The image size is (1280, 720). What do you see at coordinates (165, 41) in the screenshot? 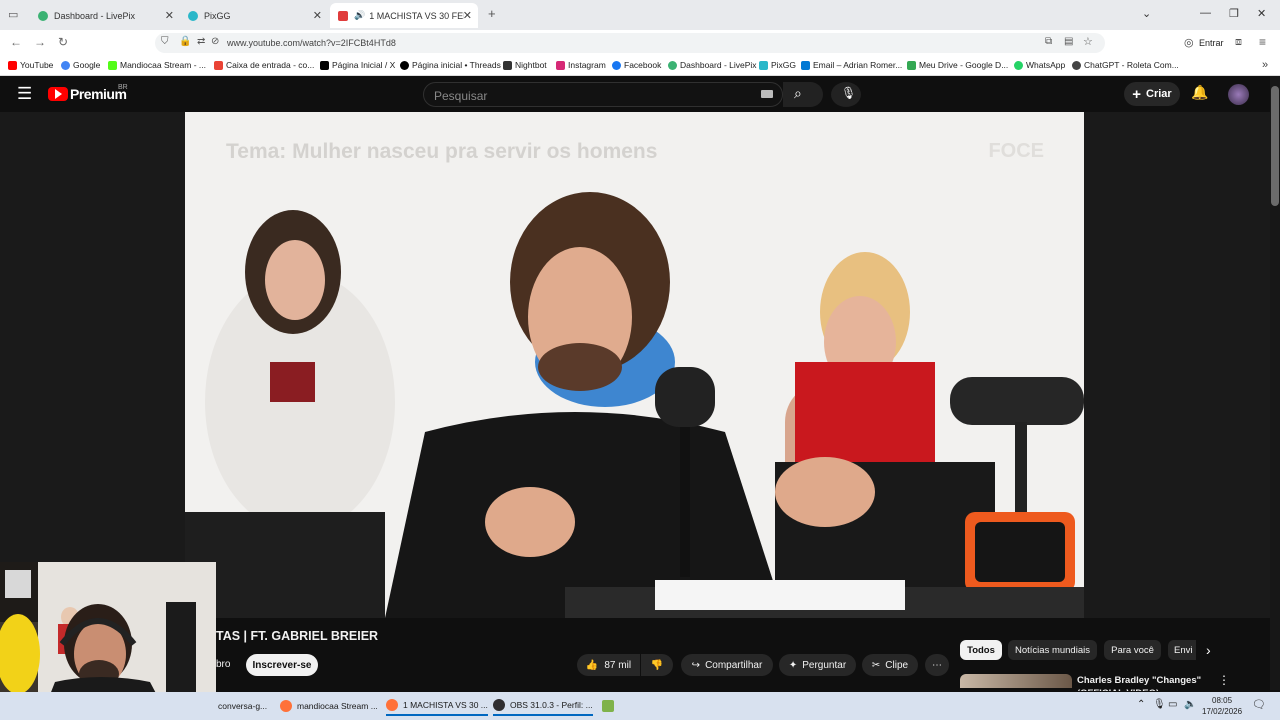
I see `shield-icon: ⛉` at bounding box center [165, 41].